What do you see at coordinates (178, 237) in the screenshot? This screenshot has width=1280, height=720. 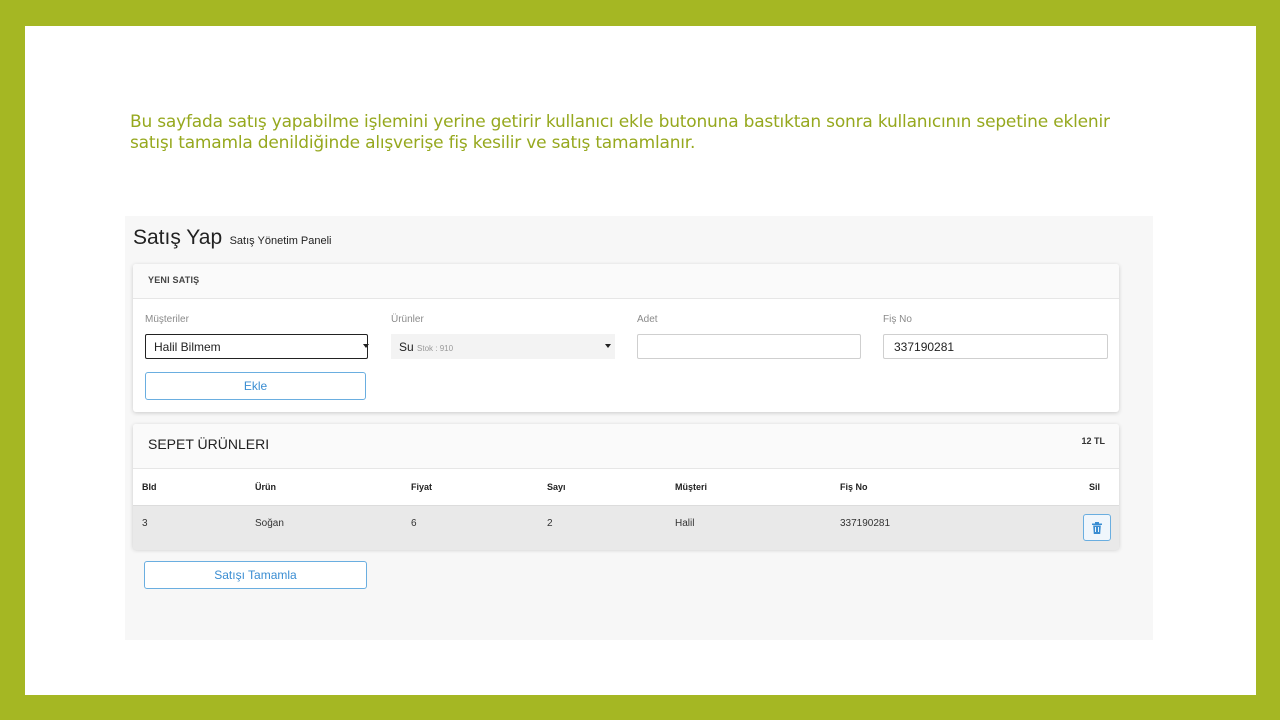 I see `page-title: Satış Yap` at bounding box center [178, 237].